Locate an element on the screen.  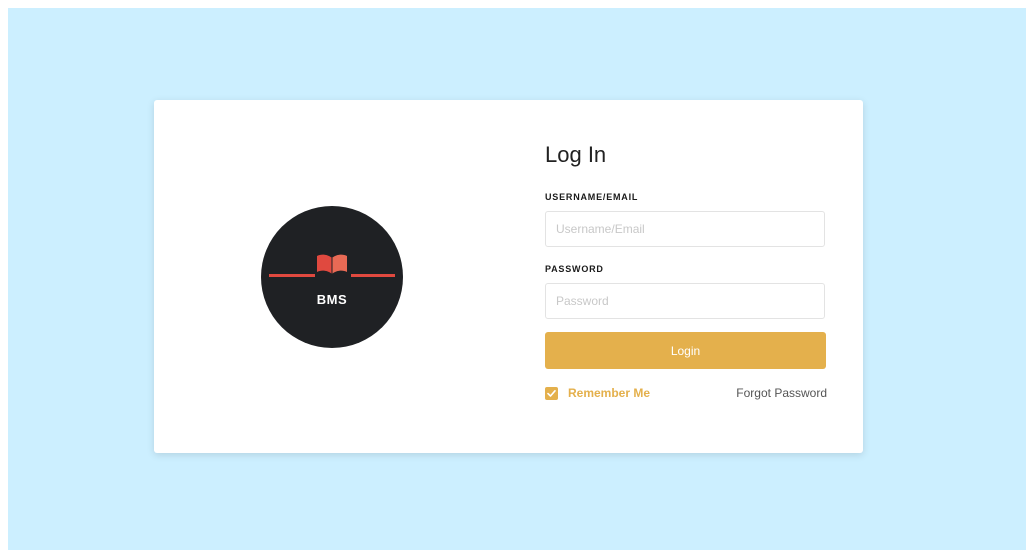
password-input is located at coordinates (685, 301).